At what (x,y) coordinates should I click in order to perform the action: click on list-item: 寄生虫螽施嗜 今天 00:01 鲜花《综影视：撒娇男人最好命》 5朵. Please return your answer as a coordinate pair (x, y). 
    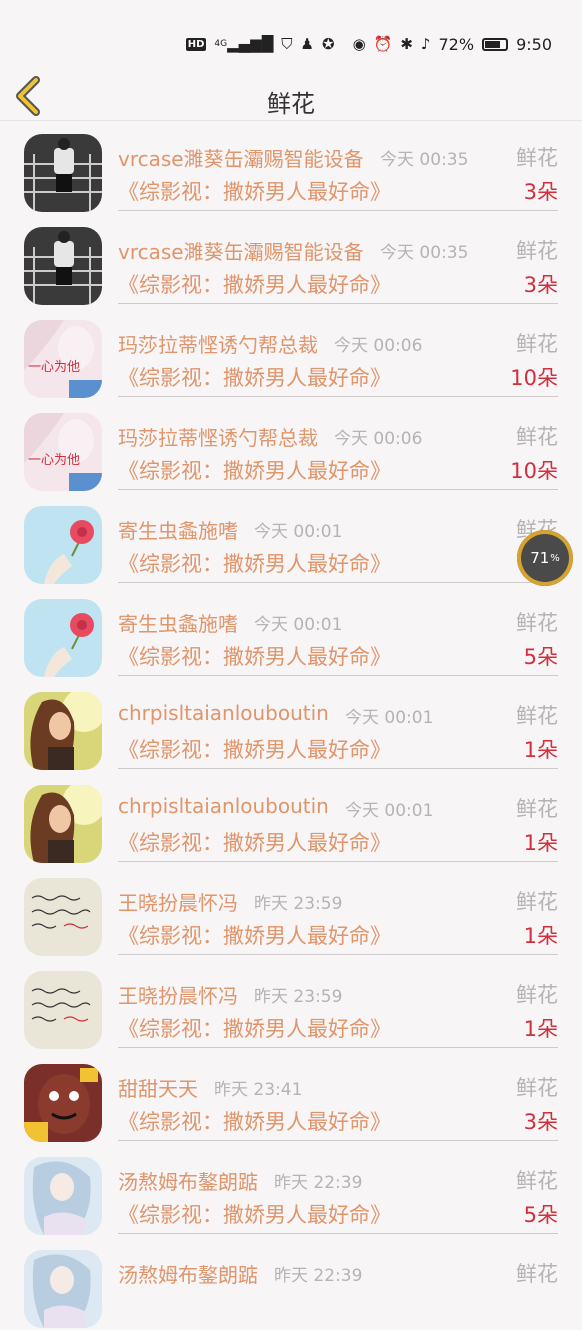
    Looking at the image, I should click on (291, 632).